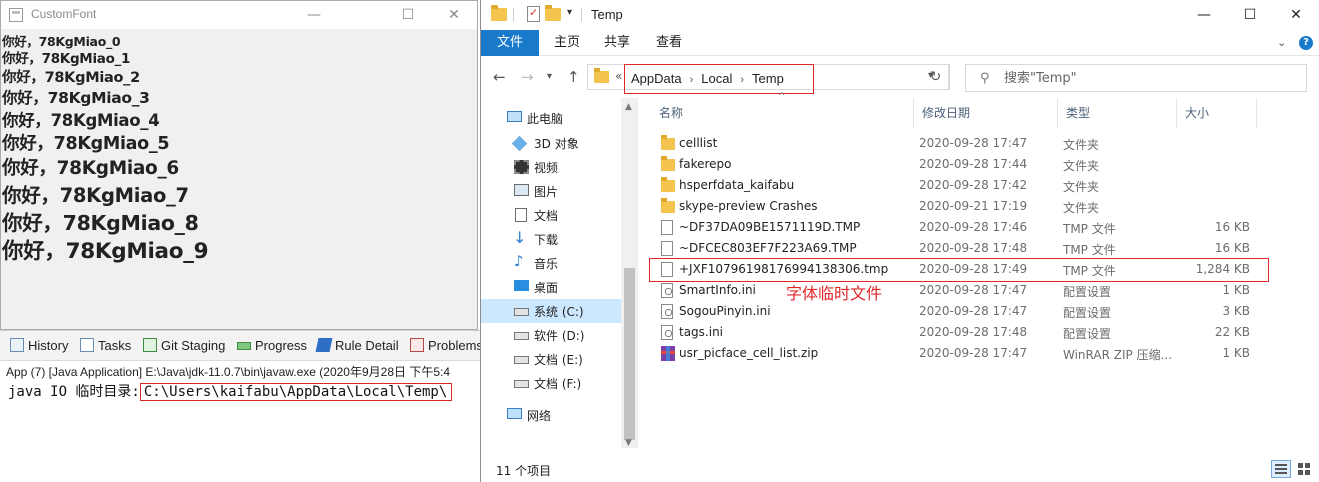  What do you see at coordinates (499, 77) in the screenshot?
I see `back-arrow-icon: ←` at bounding box center [499, 77].